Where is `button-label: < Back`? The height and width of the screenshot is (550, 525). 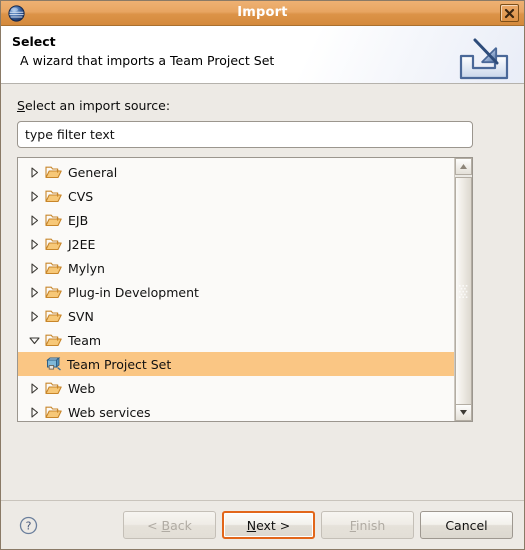
button-label: < Back is located at coordinates (169, 525).